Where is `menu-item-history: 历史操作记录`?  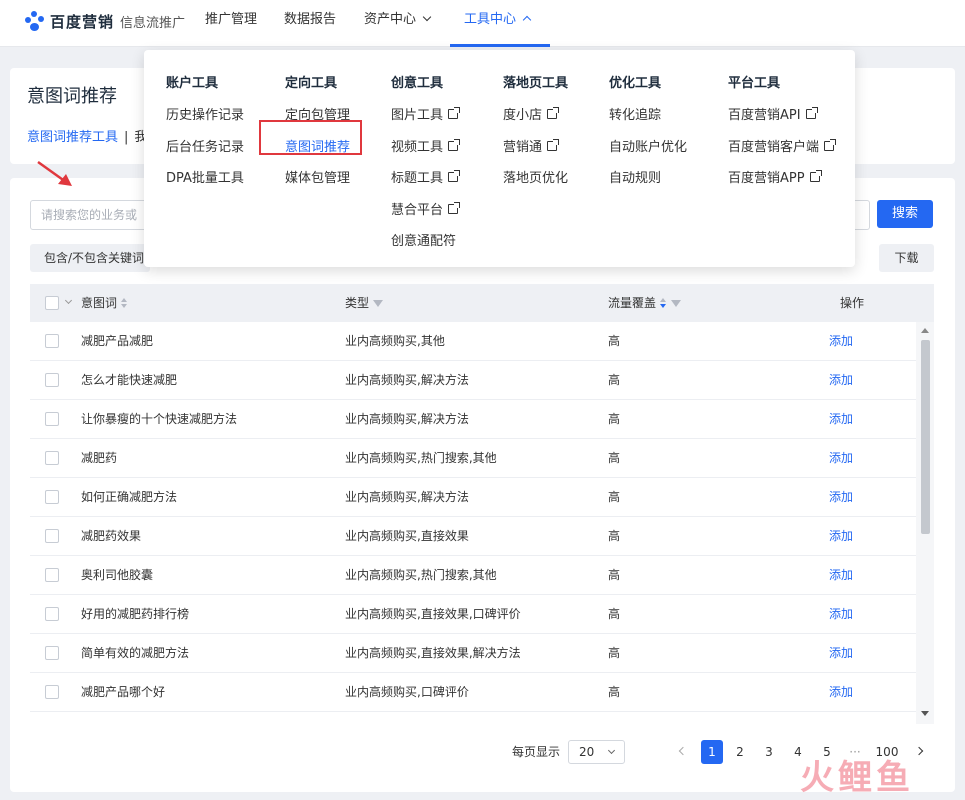
menu-item-history: 历史操作记录 is located at coordinates (205, 113).